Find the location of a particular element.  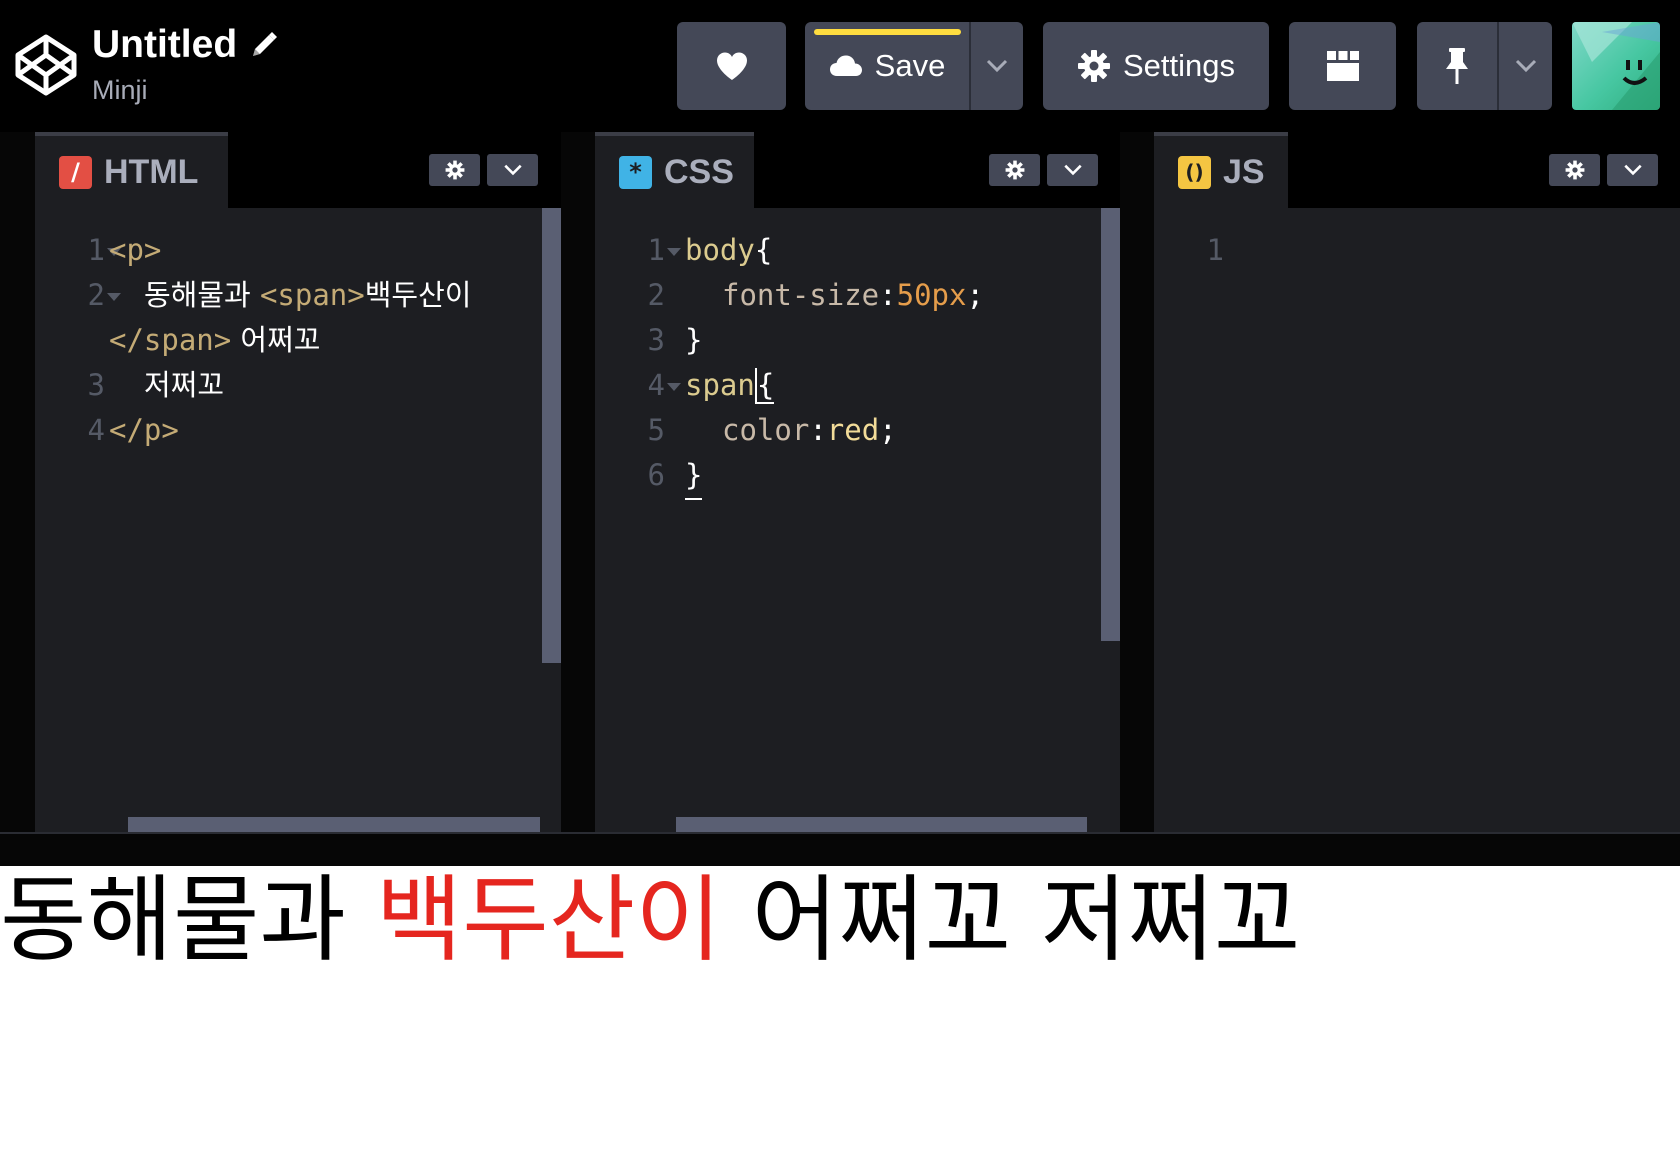

codepen-logo-icon is located at coordinates (46, 65).